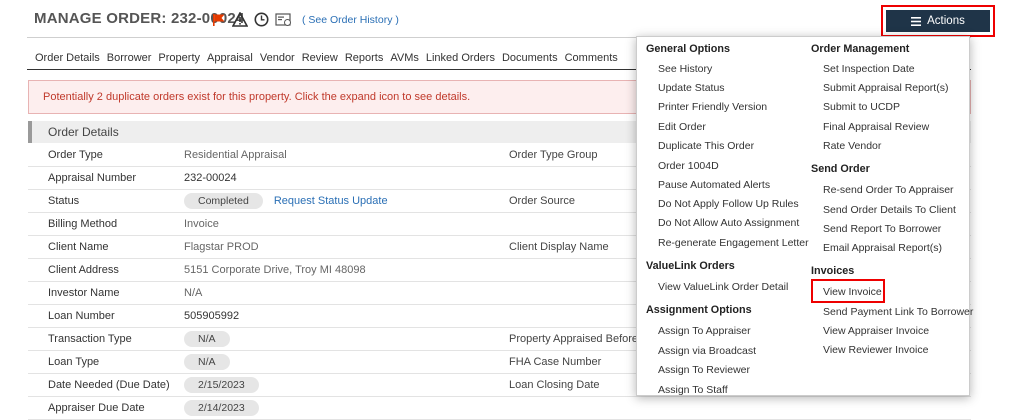  What do you see at coordinates (701, 351) in the screenshot?
I see `menu-item-assign-broadcast: Assign via Broadcast` at bounding box center [701, 351].